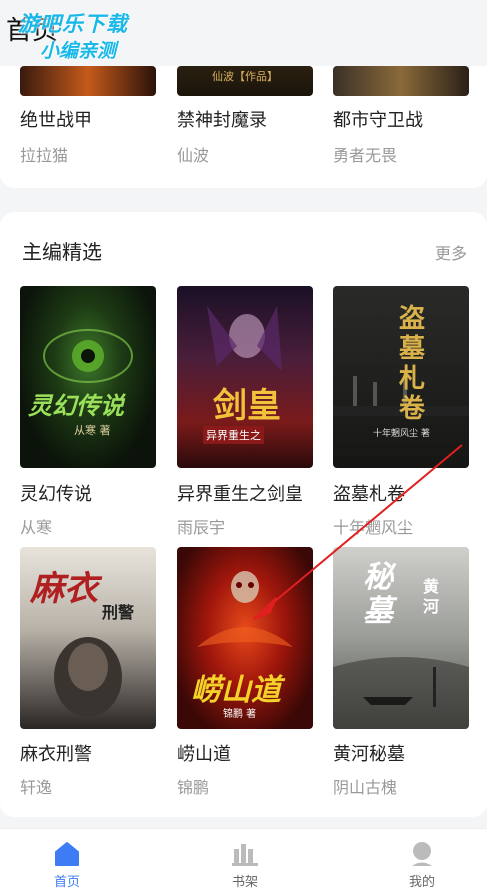 Image resolution: width=487 pixels, height=893 pixels. What do you see at coordinates (76, 406) in the screenshot?
I see `cover-text: 灵幻传说` at bounding box center [76, 406].